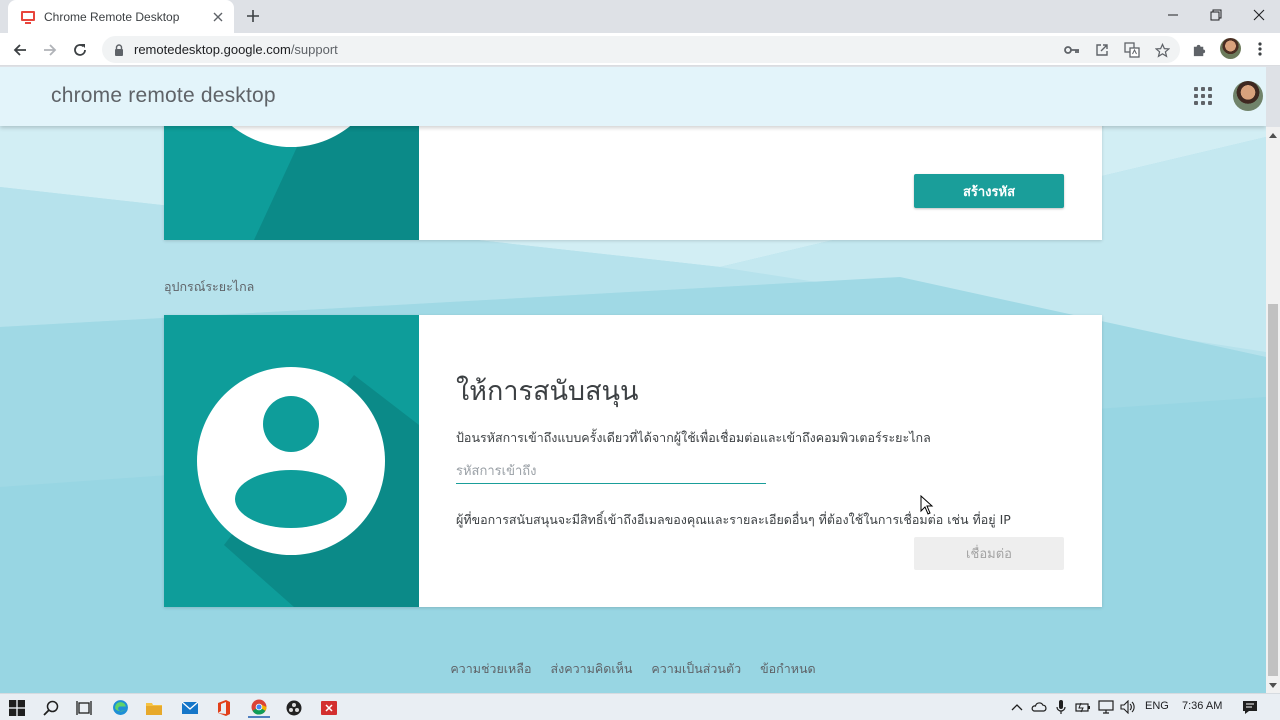 This screenshot has width=1280, height=720. I want to click on footer-link-feedback: ส่งความคิดเห็น, so click(591, 669).